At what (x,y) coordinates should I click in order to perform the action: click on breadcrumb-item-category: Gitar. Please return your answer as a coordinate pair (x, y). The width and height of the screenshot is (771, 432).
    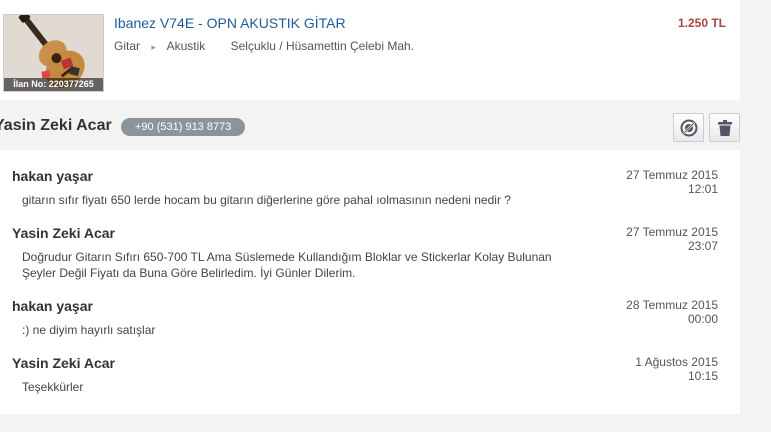
    Looking at the image, I should click on (127, 46).